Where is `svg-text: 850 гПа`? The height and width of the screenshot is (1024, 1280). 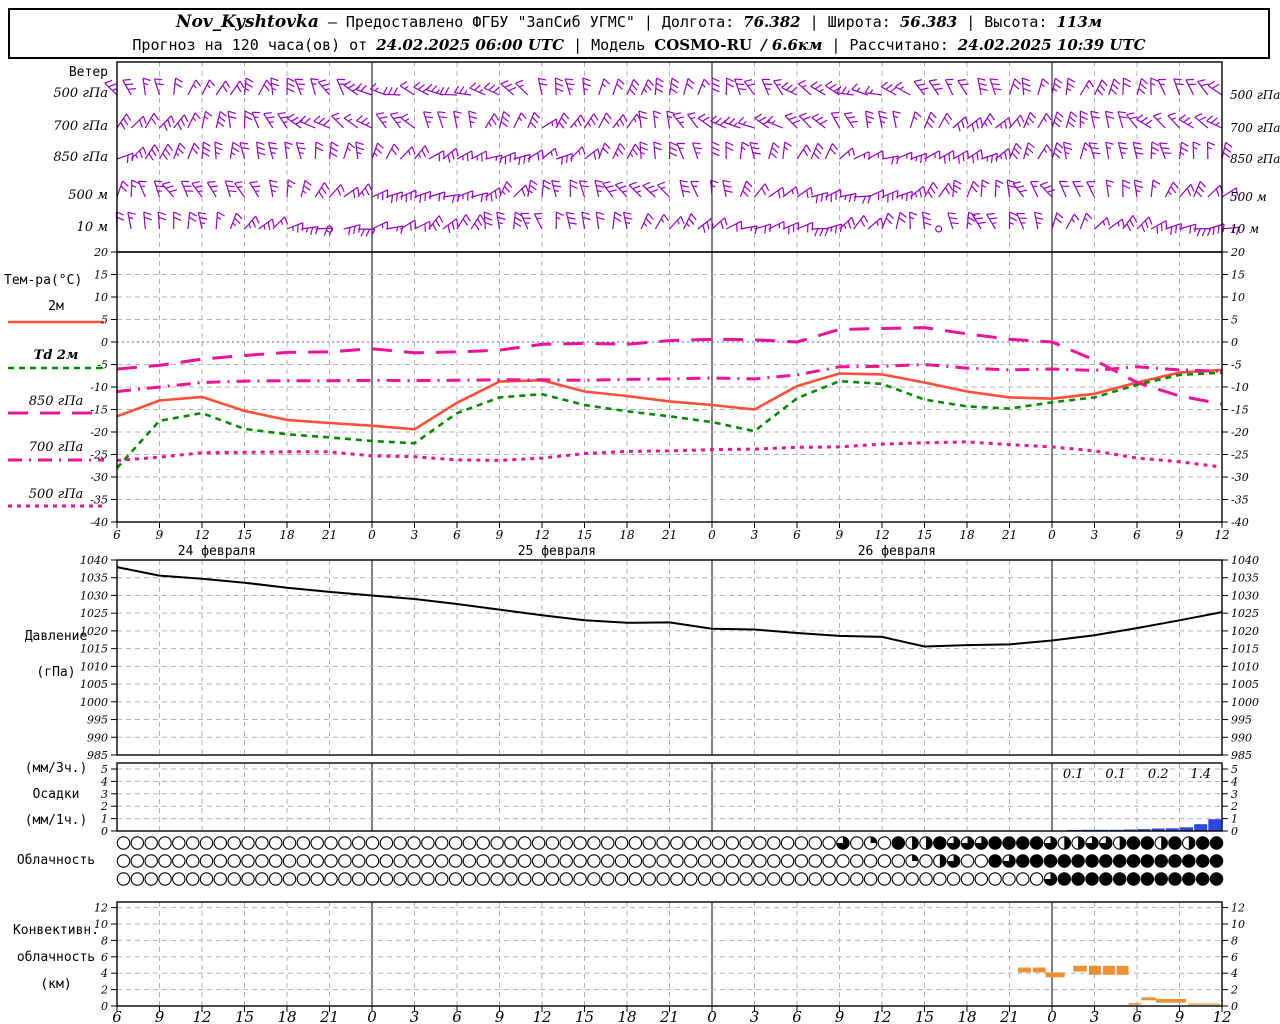
svg-text: 850 гПа is located at coordinates (1255, 159).